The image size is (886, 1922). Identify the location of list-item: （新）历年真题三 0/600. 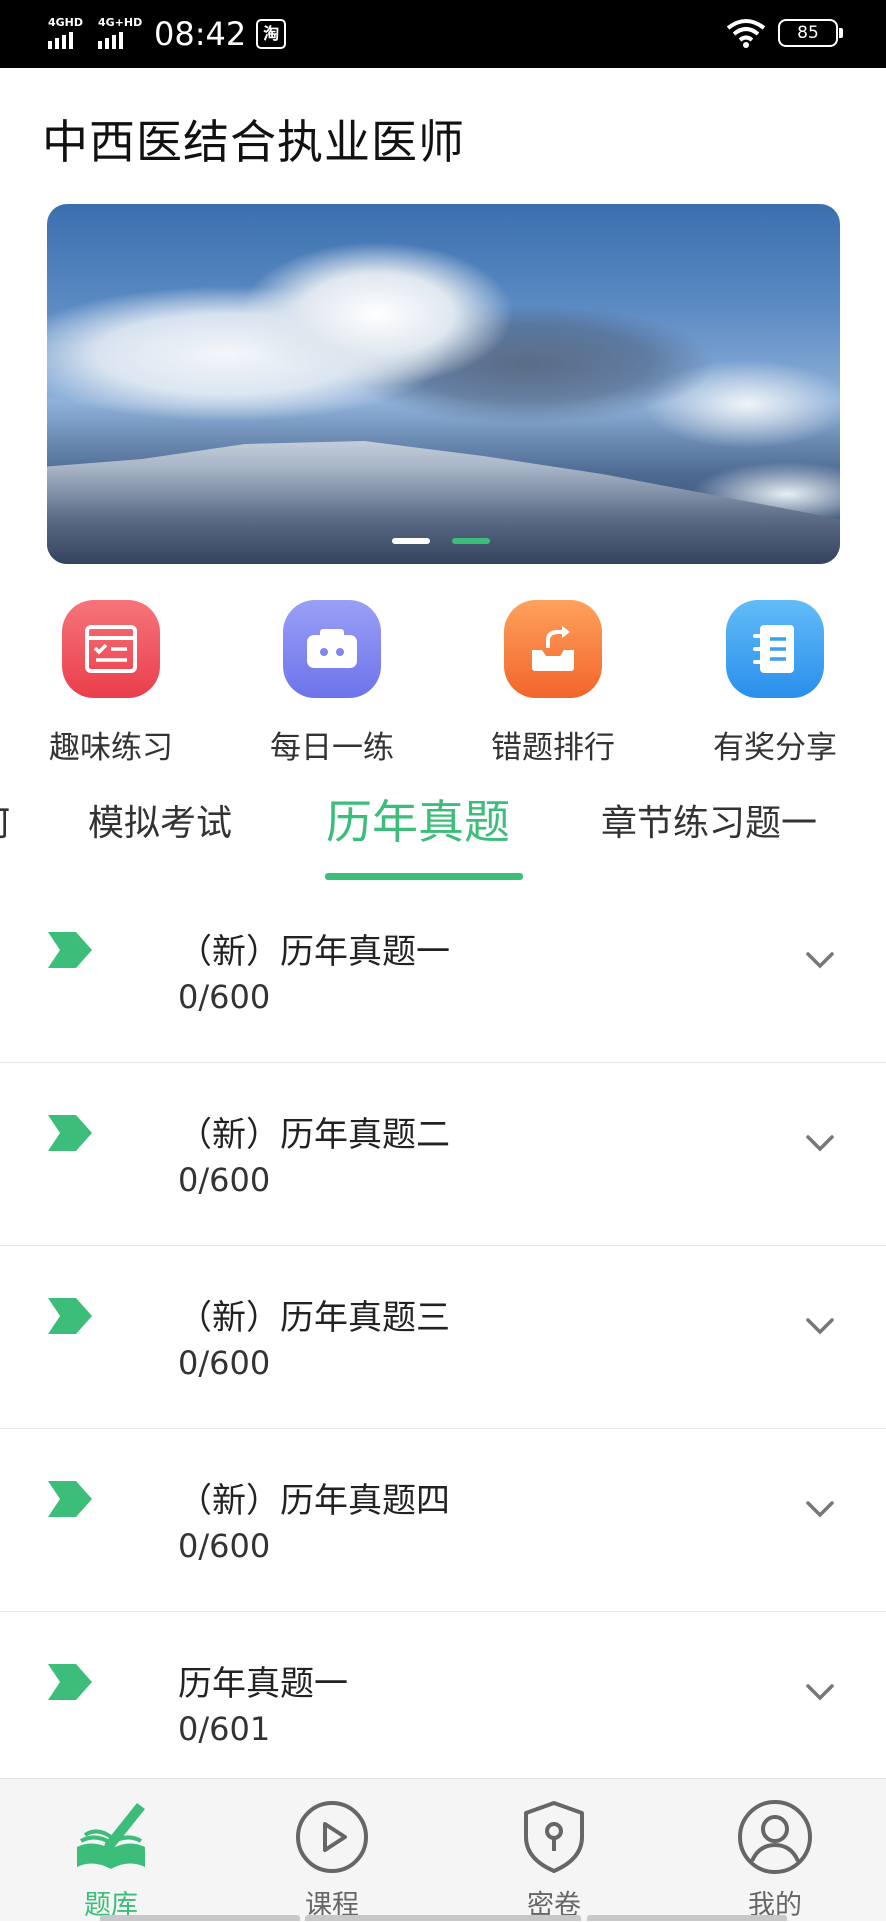
(443, 1337).